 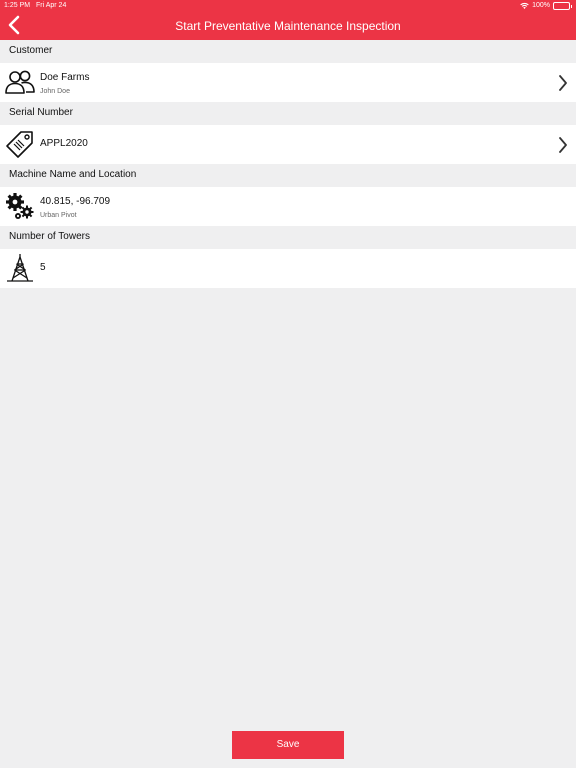 What do you see at coordinates (288, 82) in the screenshot?
I see `customer-row: Doe Farms John Doe` at bounding box center [288, 82].